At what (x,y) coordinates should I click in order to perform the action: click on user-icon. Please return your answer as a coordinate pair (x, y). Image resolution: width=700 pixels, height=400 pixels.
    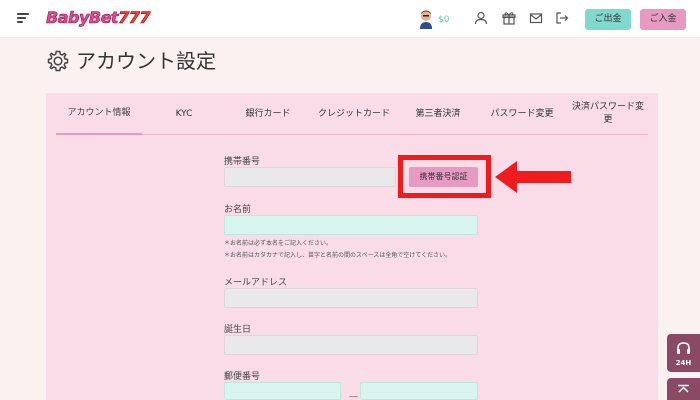
    Looking at the image, I should click on (481, 18).